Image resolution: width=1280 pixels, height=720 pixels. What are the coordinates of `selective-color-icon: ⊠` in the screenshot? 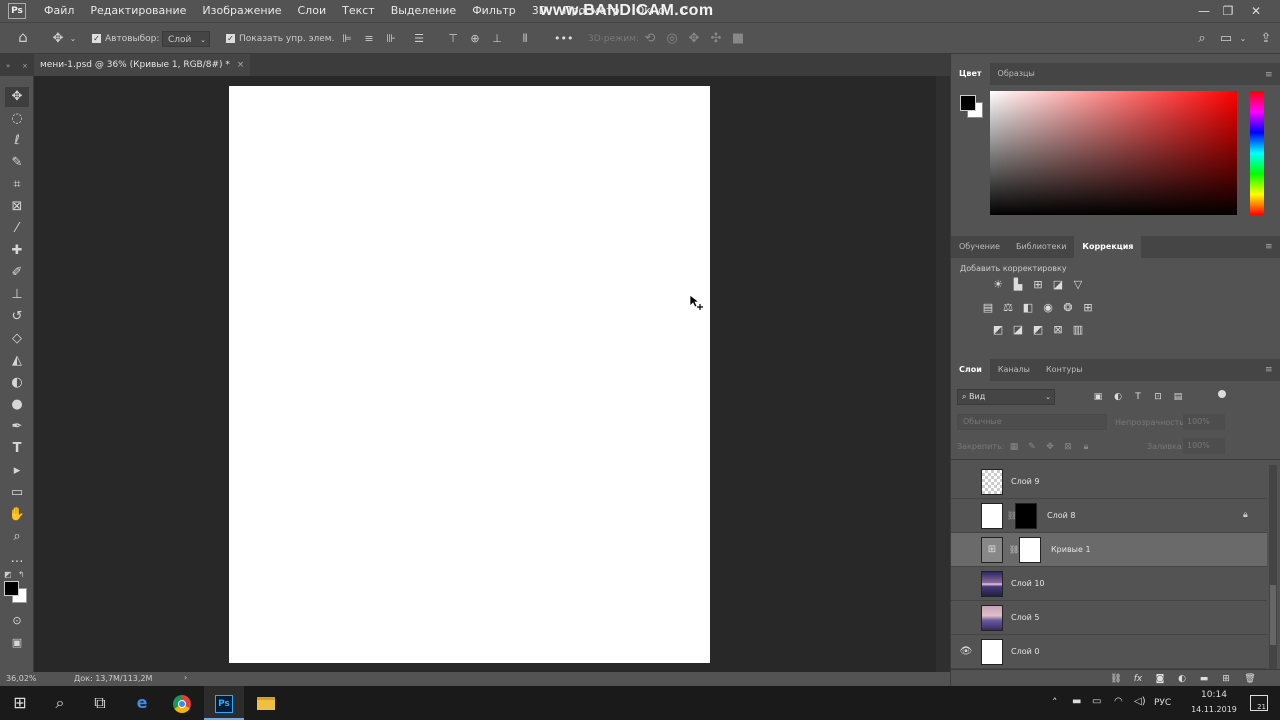 It's located at (1058, 330).